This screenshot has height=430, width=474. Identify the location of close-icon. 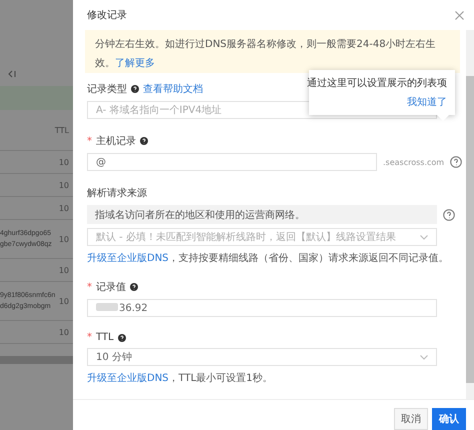
(459, 15).